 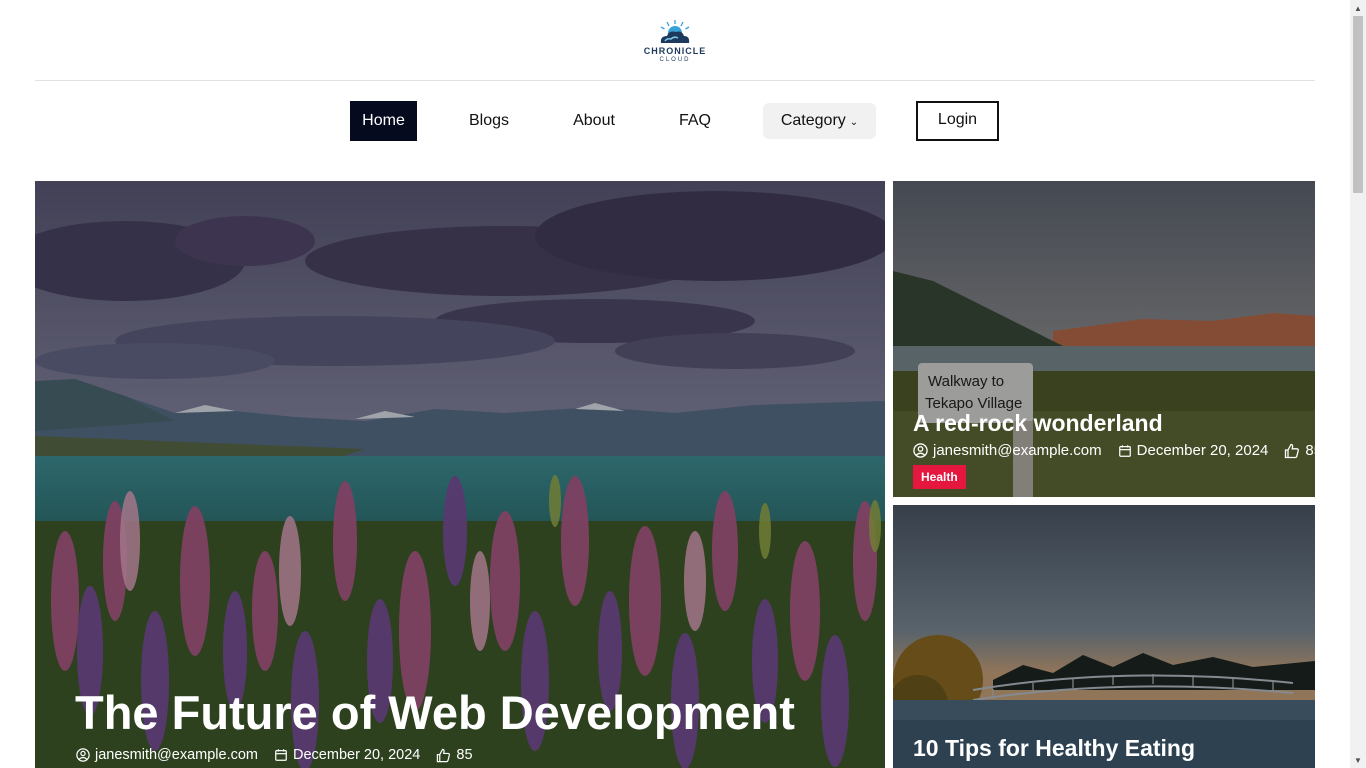 I want to click on main-nav: Home Blogs About FAQ Category ⌄ Login, so click(x=675, y=121).